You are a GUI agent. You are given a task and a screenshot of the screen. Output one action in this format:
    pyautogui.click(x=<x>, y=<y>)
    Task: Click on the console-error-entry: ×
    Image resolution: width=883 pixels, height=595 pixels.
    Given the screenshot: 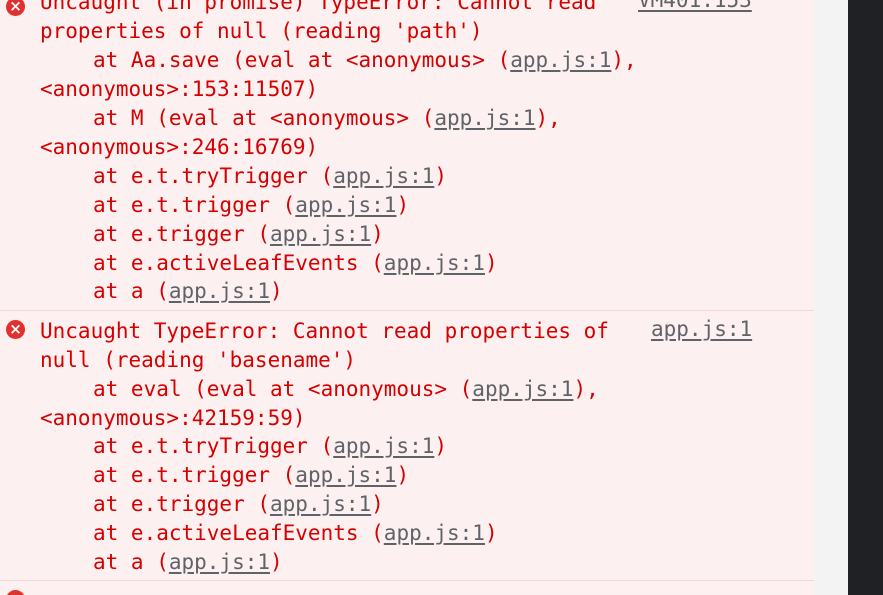 What is the action you would take?
    pyautogui.click(x=407, y=587)
    